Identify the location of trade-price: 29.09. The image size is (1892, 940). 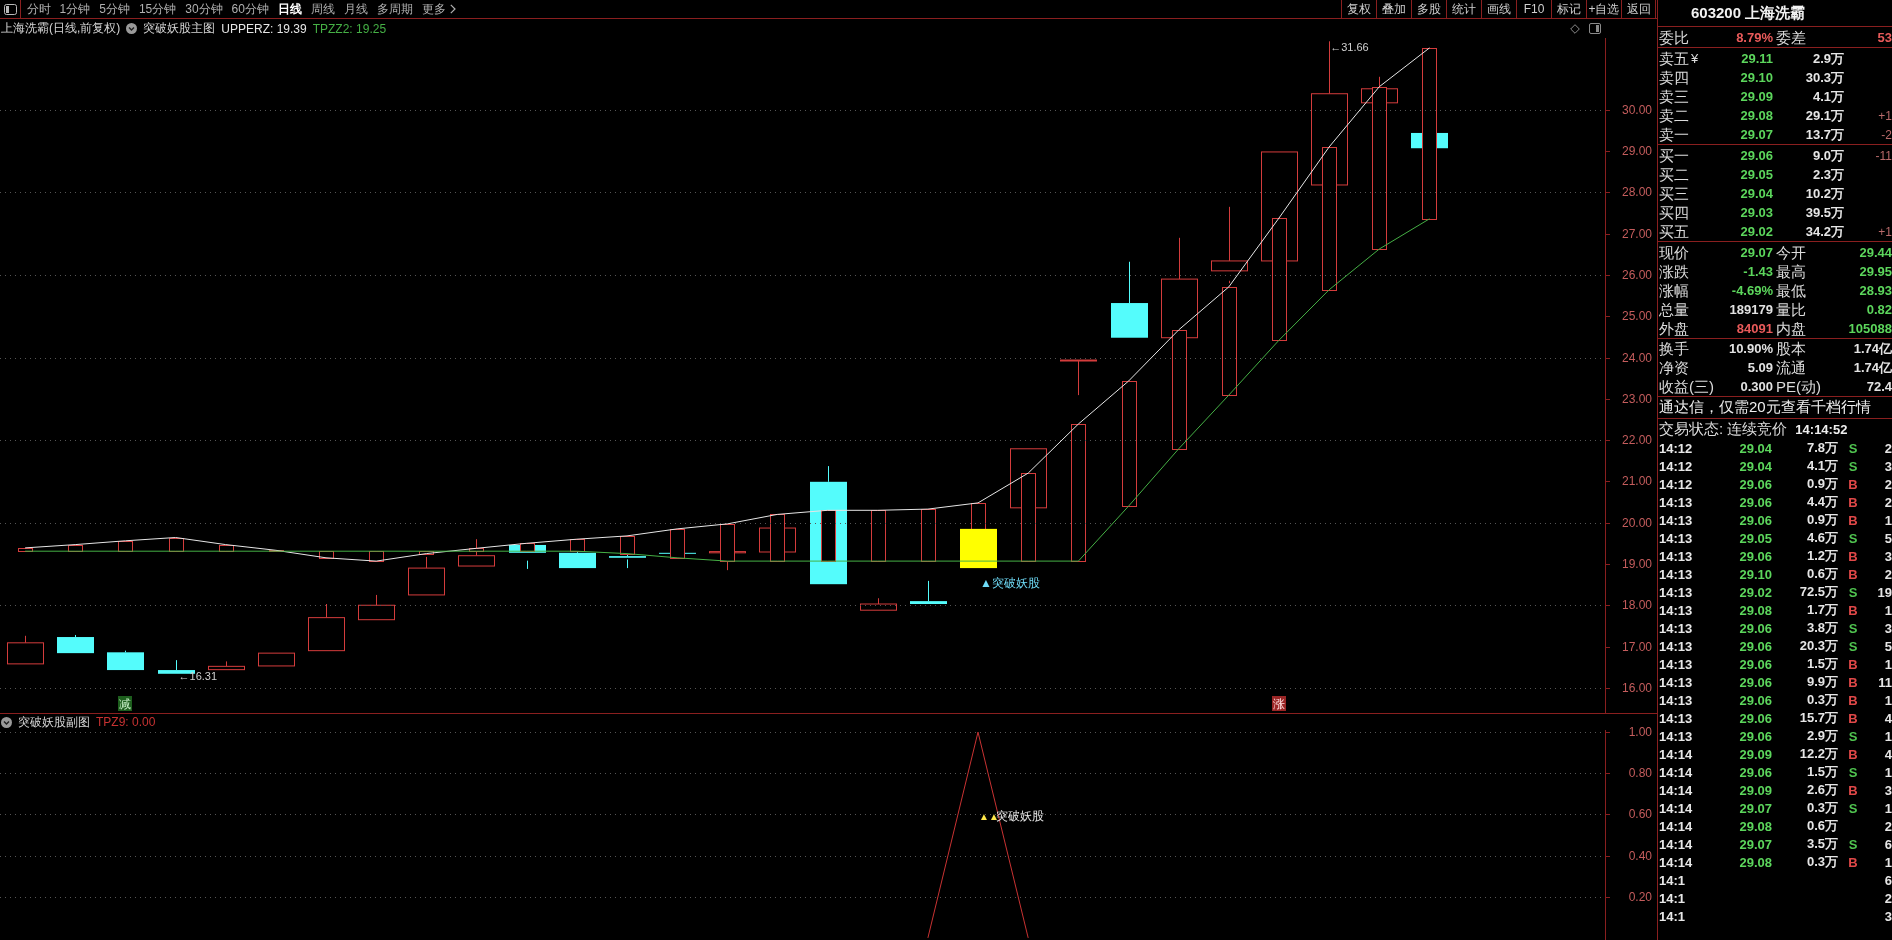
(1755, 790).